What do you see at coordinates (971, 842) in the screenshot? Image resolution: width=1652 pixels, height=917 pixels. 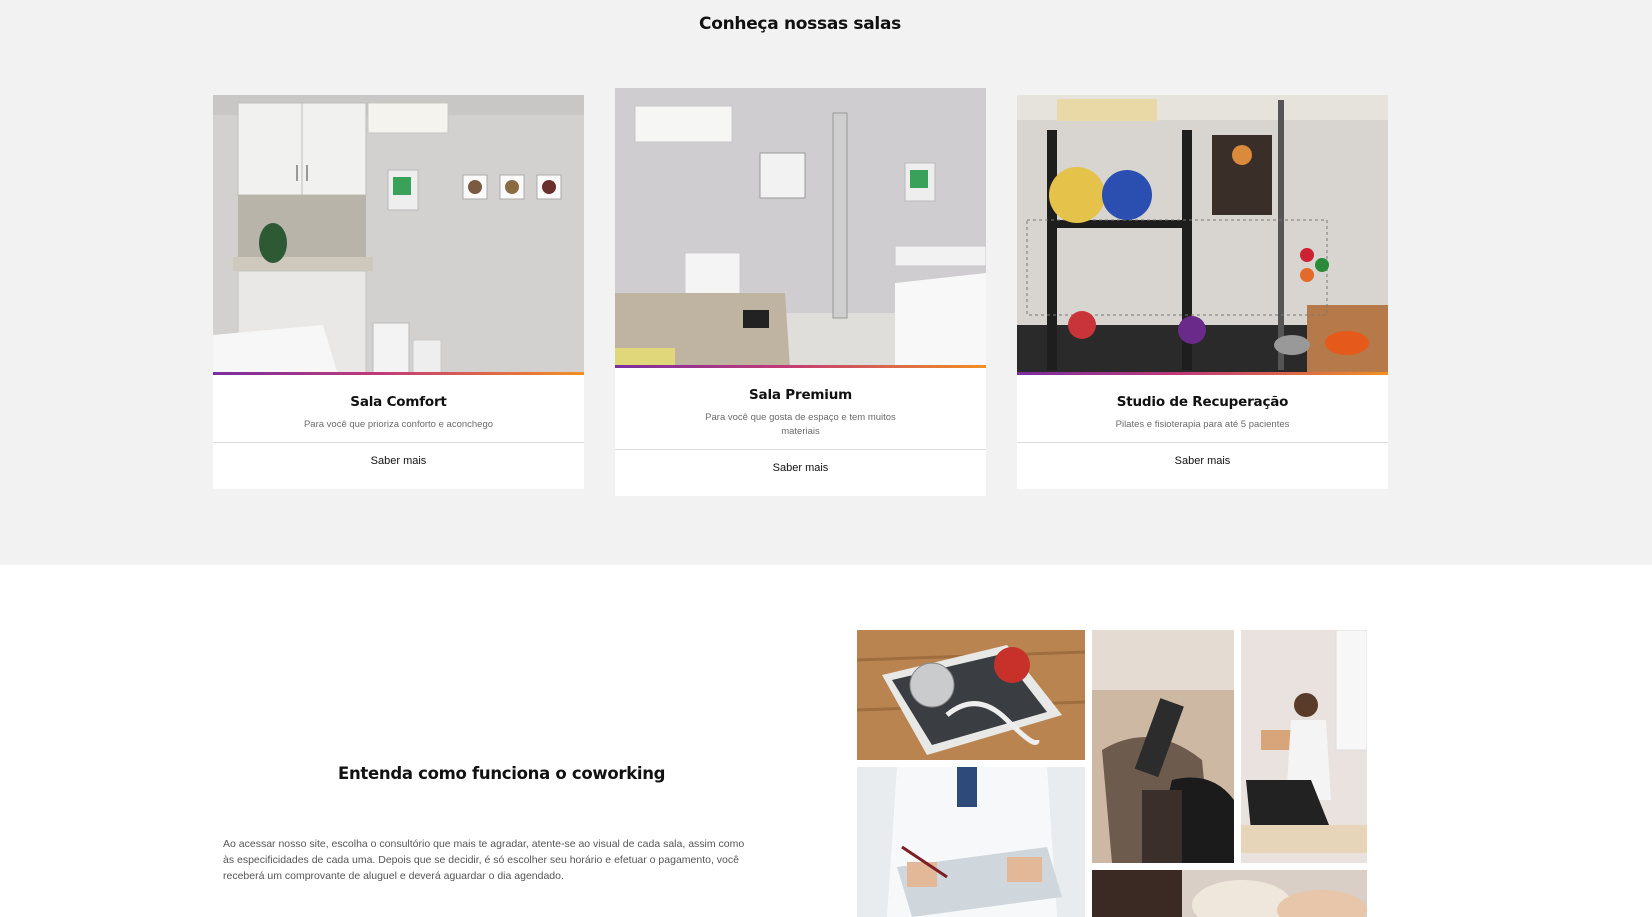 I see `doctor-photo` at bounding box center [971, 842].